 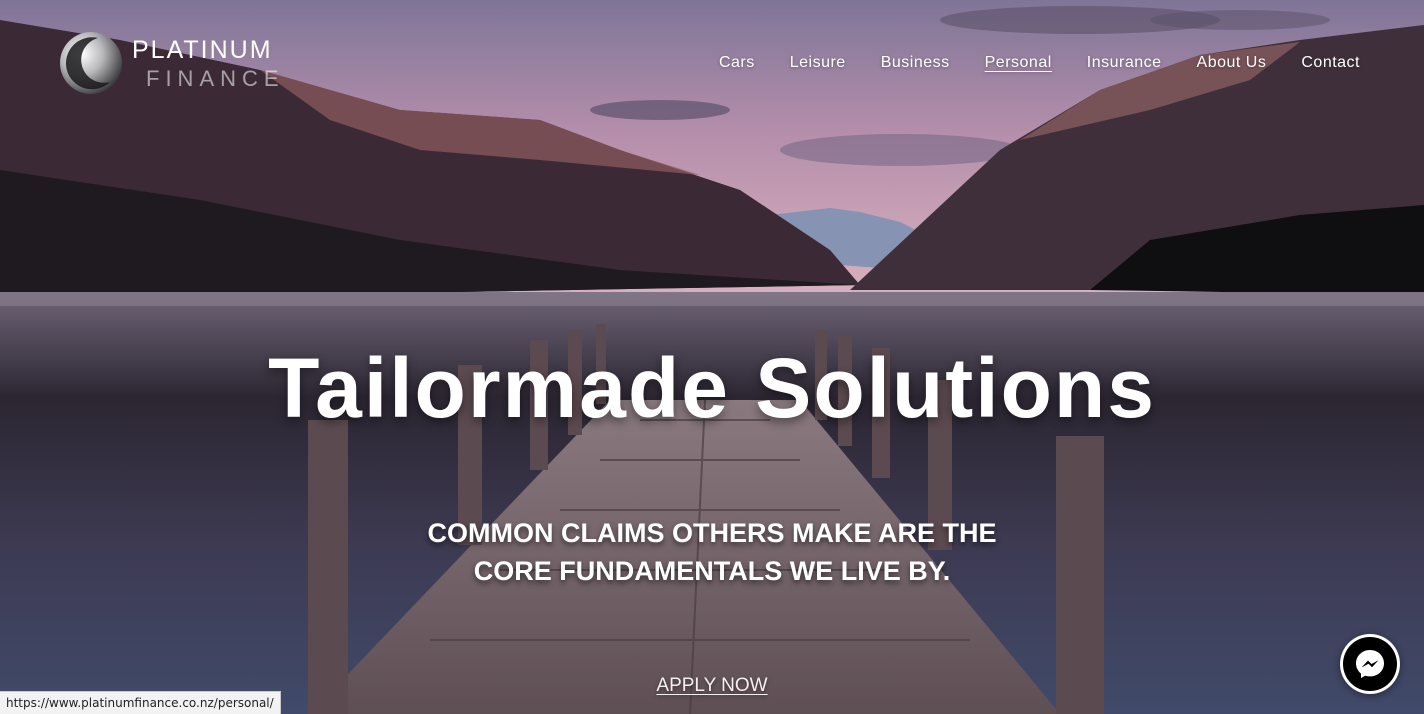 What do you see at coordinates (711, 685) in the screenshot?
I see `apply-now-link: APPLY NOW` at bounding box center [711, 685].